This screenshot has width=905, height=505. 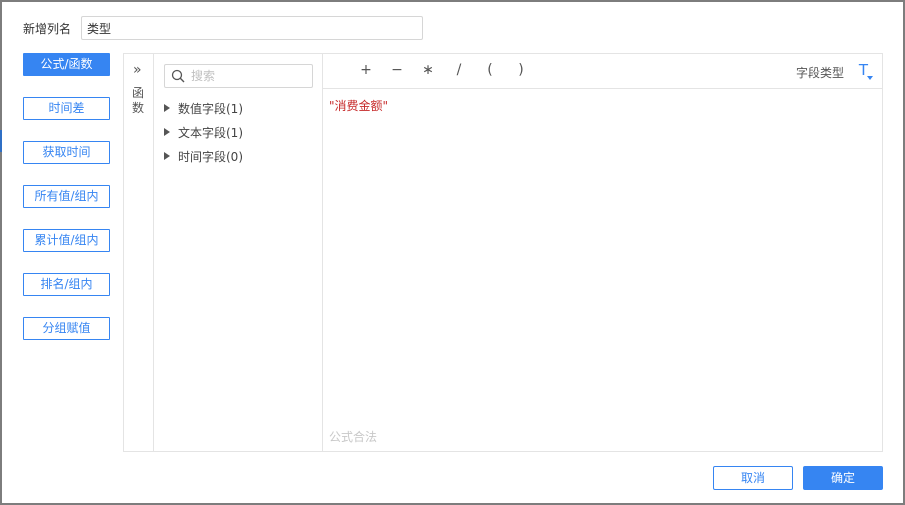 I want to click on confirm-button: 确定, so click(x=843, y=478).